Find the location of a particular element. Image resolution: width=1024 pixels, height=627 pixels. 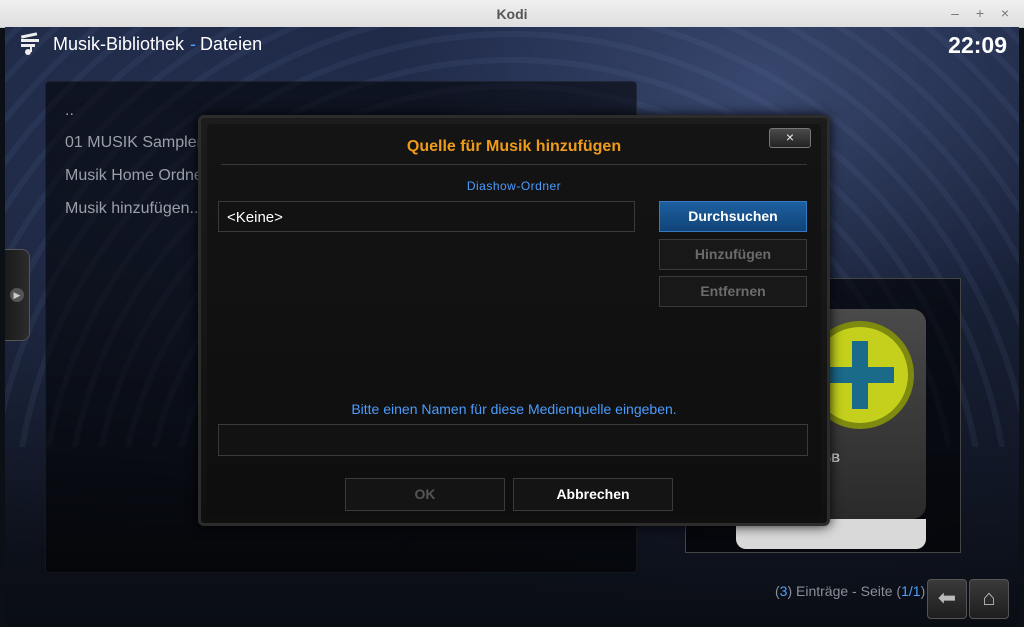

list-item: Musik Home Ordner is located at coordinates (136, 176).